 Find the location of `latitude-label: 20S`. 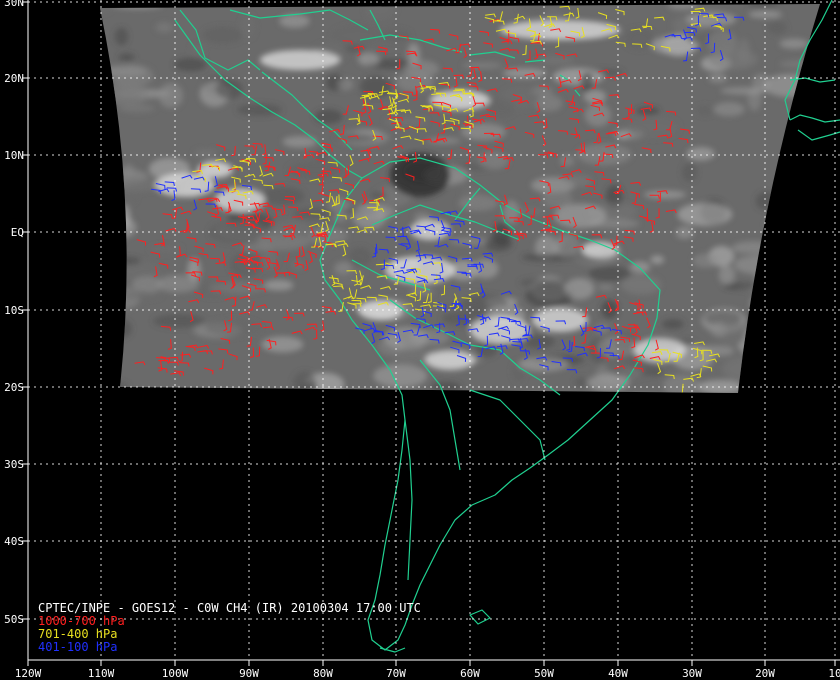

latitude-label: 20S is located at coordinates (14, 387).